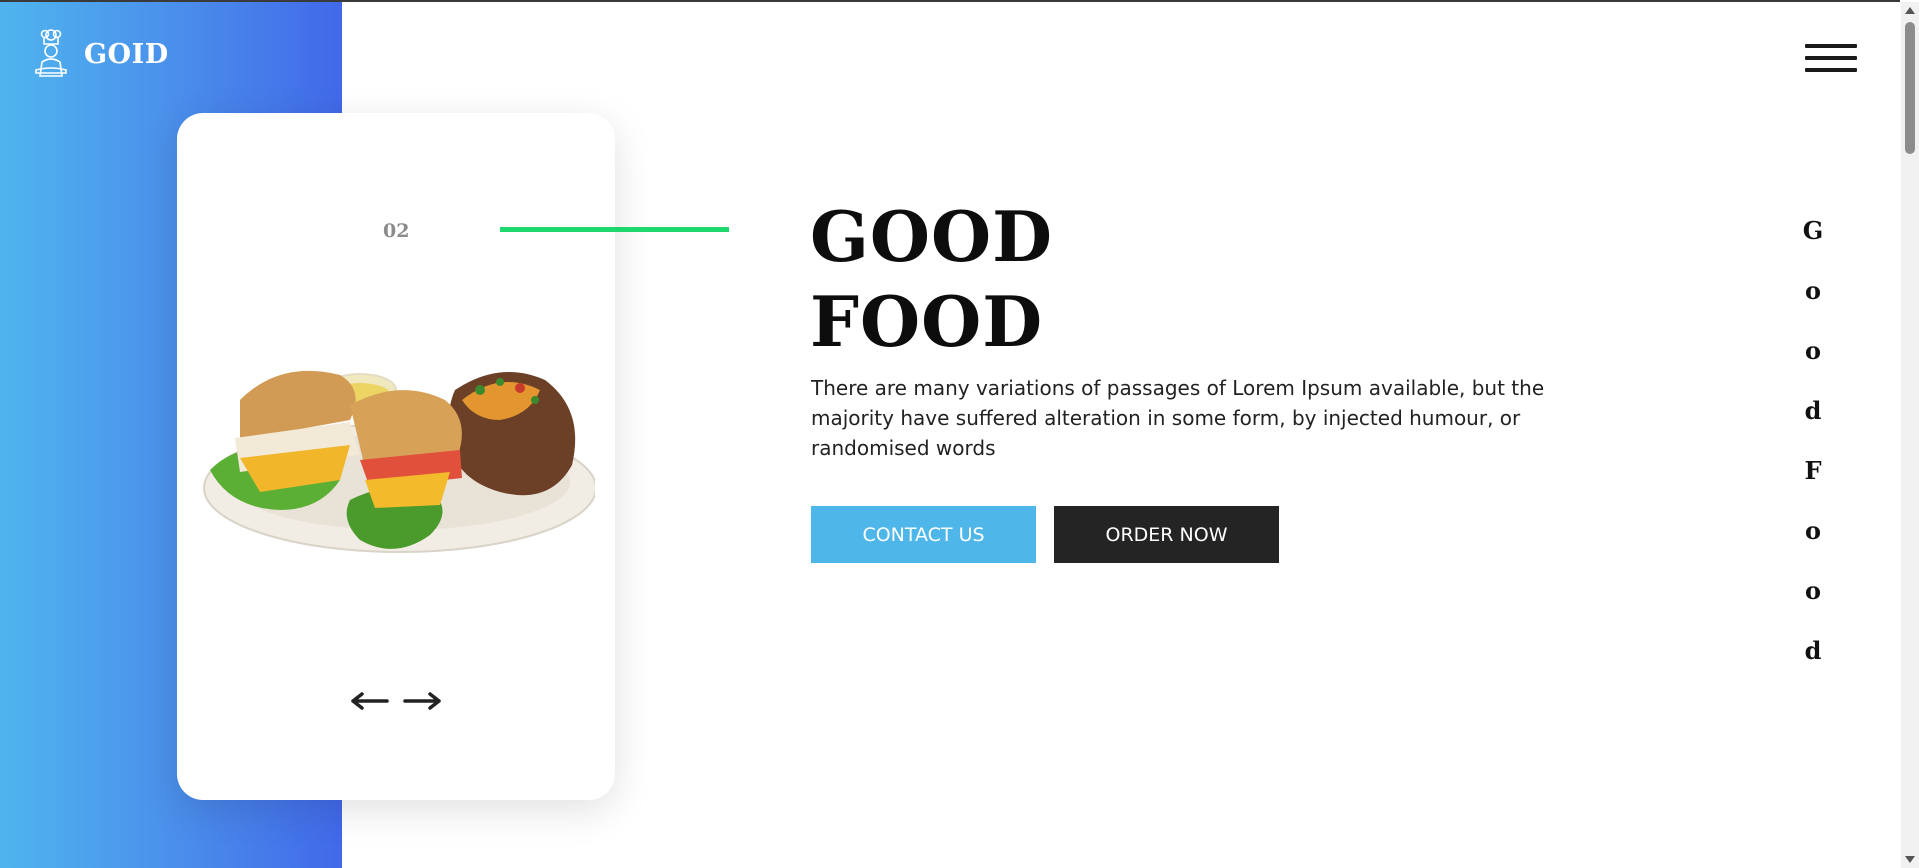 The height and width of the screenshot is (868, 1919). Describe the element at coordinates (398, 467) in the screenshot. I see `sandwich-plate-image` at that location.